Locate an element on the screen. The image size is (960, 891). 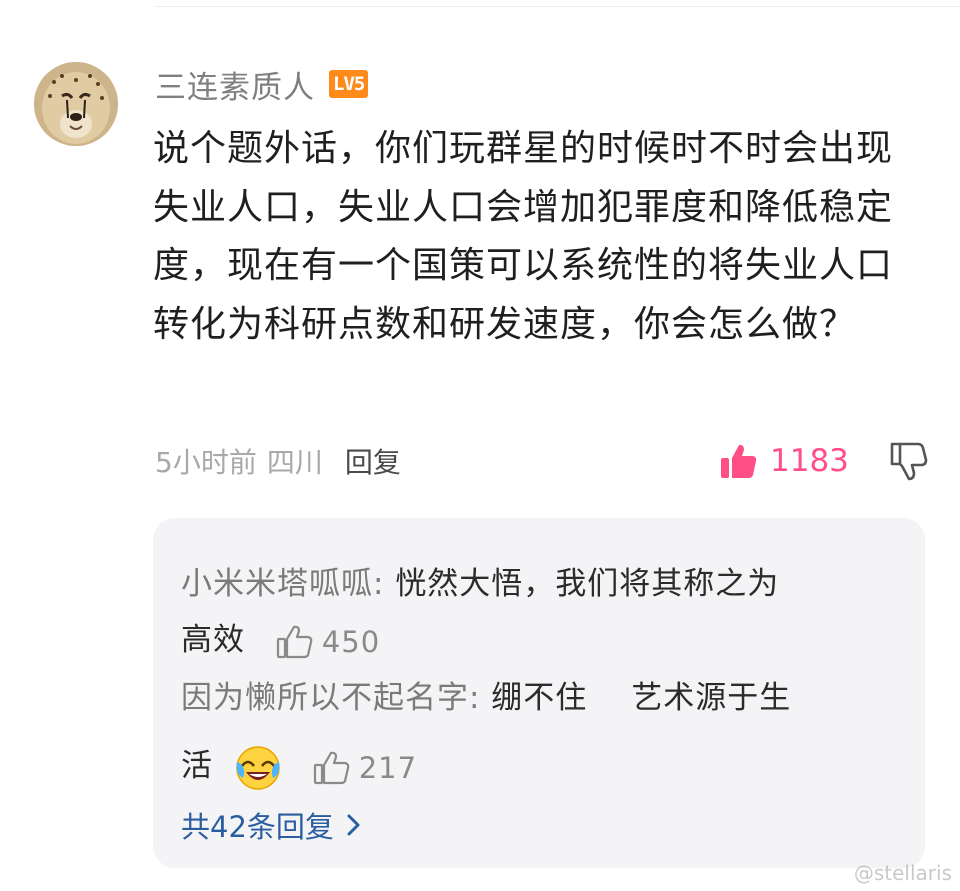
reply-text: 绷不住 is located at coordinates (534, 698).